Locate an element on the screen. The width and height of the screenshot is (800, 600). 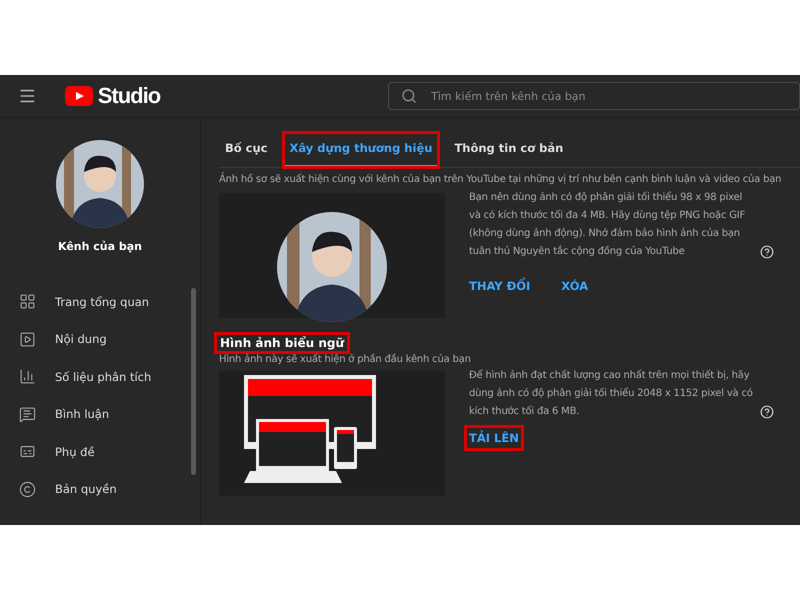
action-link: XÓA is located at coordinates (575, 286).